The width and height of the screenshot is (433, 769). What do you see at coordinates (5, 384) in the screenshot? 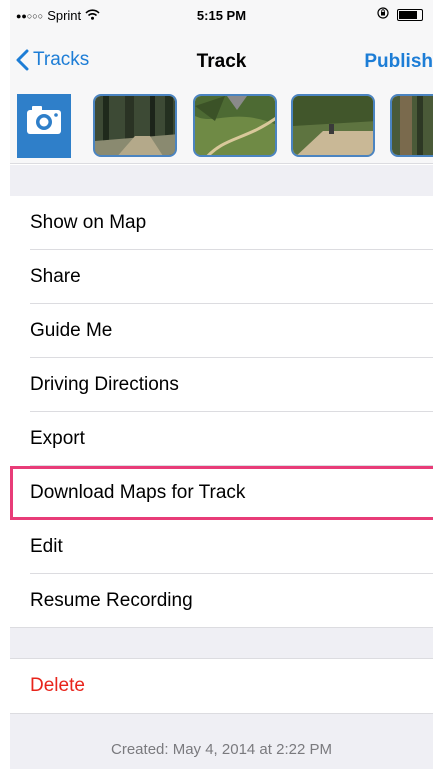
I see `left-margin` at bounding box center [5, 384].